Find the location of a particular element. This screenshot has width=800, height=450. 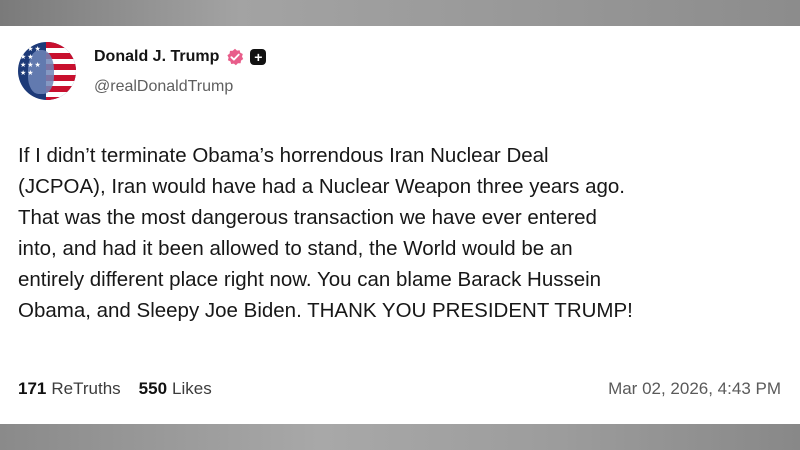

avatar-stars-icon: ★★★ ★★ ★★★ ★★ is located at coordinates (31, 61).